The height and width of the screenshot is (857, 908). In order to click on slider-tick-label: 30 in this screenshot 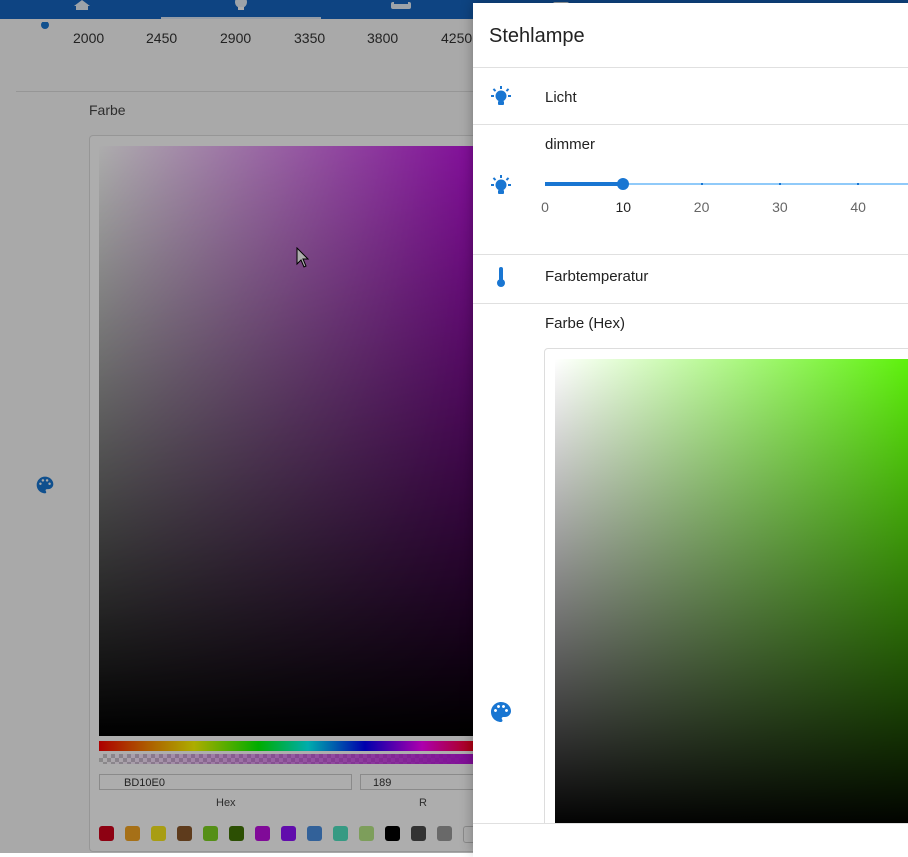, I will do `click(780, 207)`.